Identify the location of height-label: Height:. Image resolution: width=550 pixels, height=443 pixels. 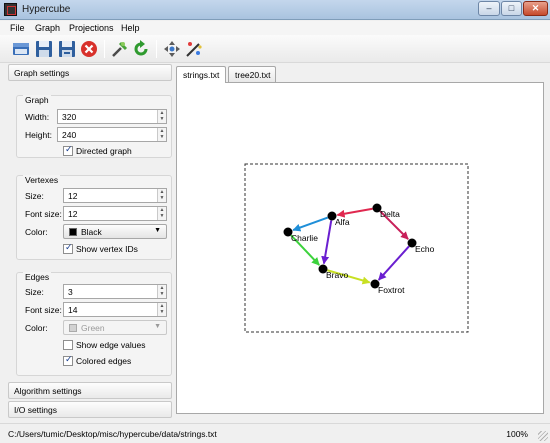
(38, 135).